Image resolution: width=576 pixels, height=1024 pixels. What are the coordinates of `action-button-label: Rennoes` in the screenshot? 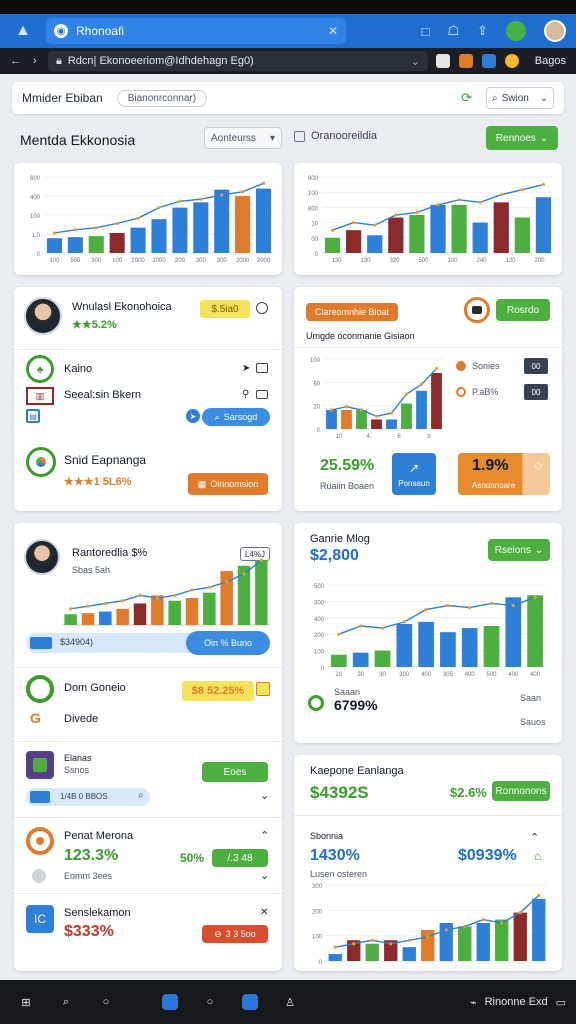 It's located at (515, 138).